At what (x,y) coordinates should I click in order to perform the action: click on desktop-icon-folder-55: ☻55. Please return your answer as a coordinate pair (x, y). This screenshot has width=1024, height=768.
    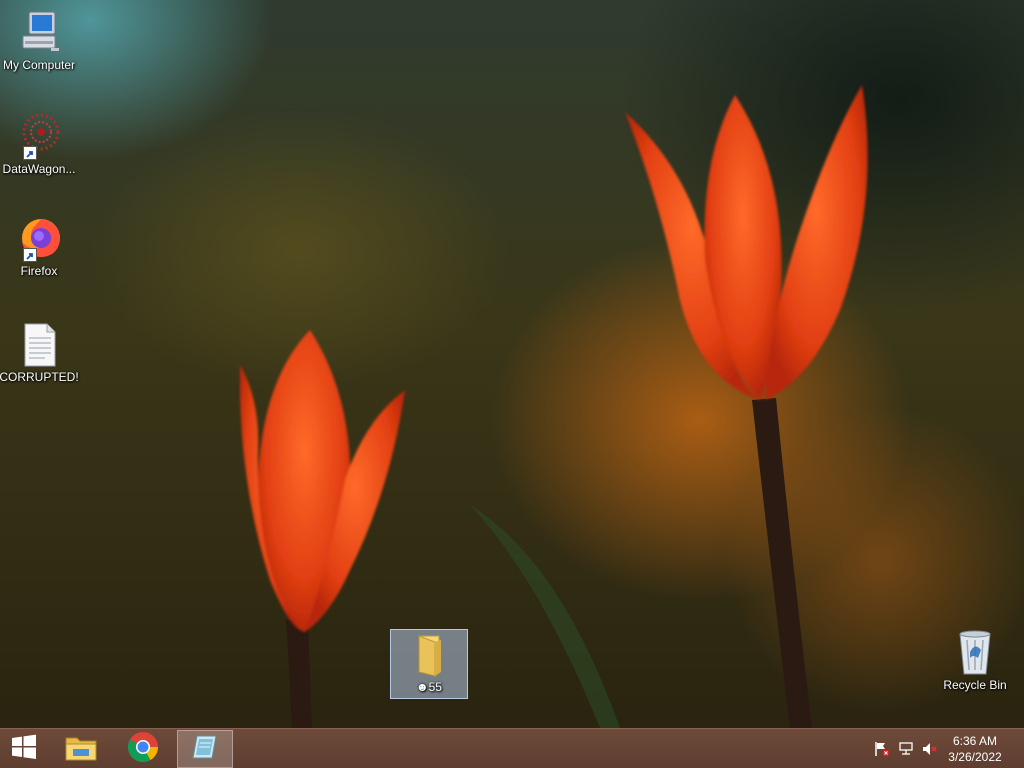
    Looking at the image, I should click on (429, 663).